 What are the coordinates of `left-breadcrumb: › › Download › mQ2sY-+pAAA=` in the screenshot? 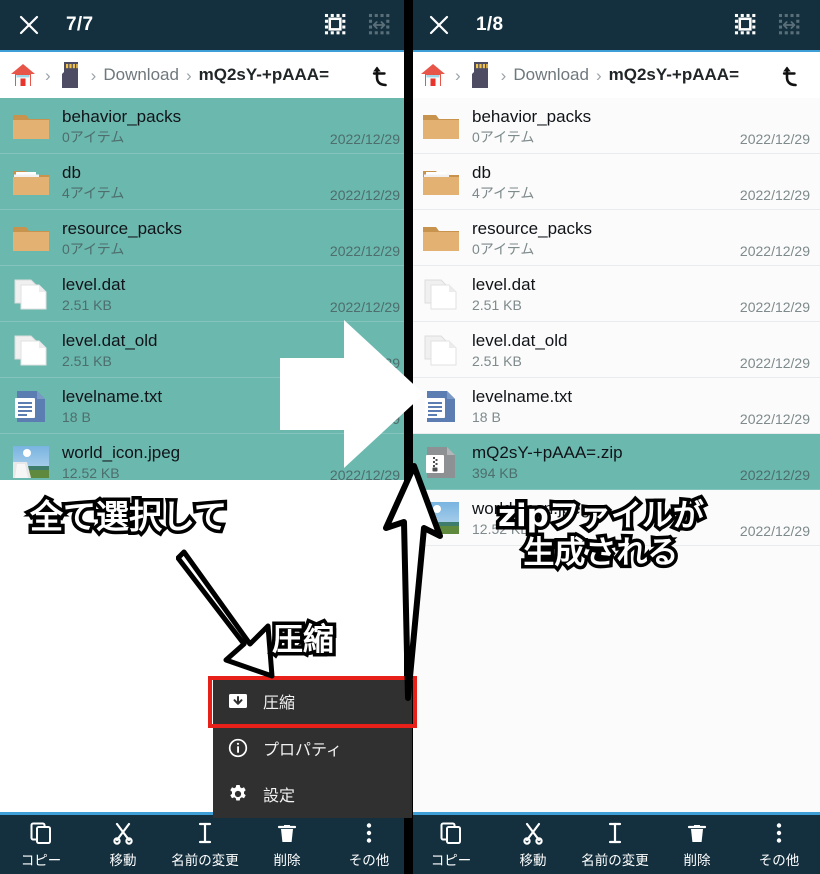 It's located at (205, 74).